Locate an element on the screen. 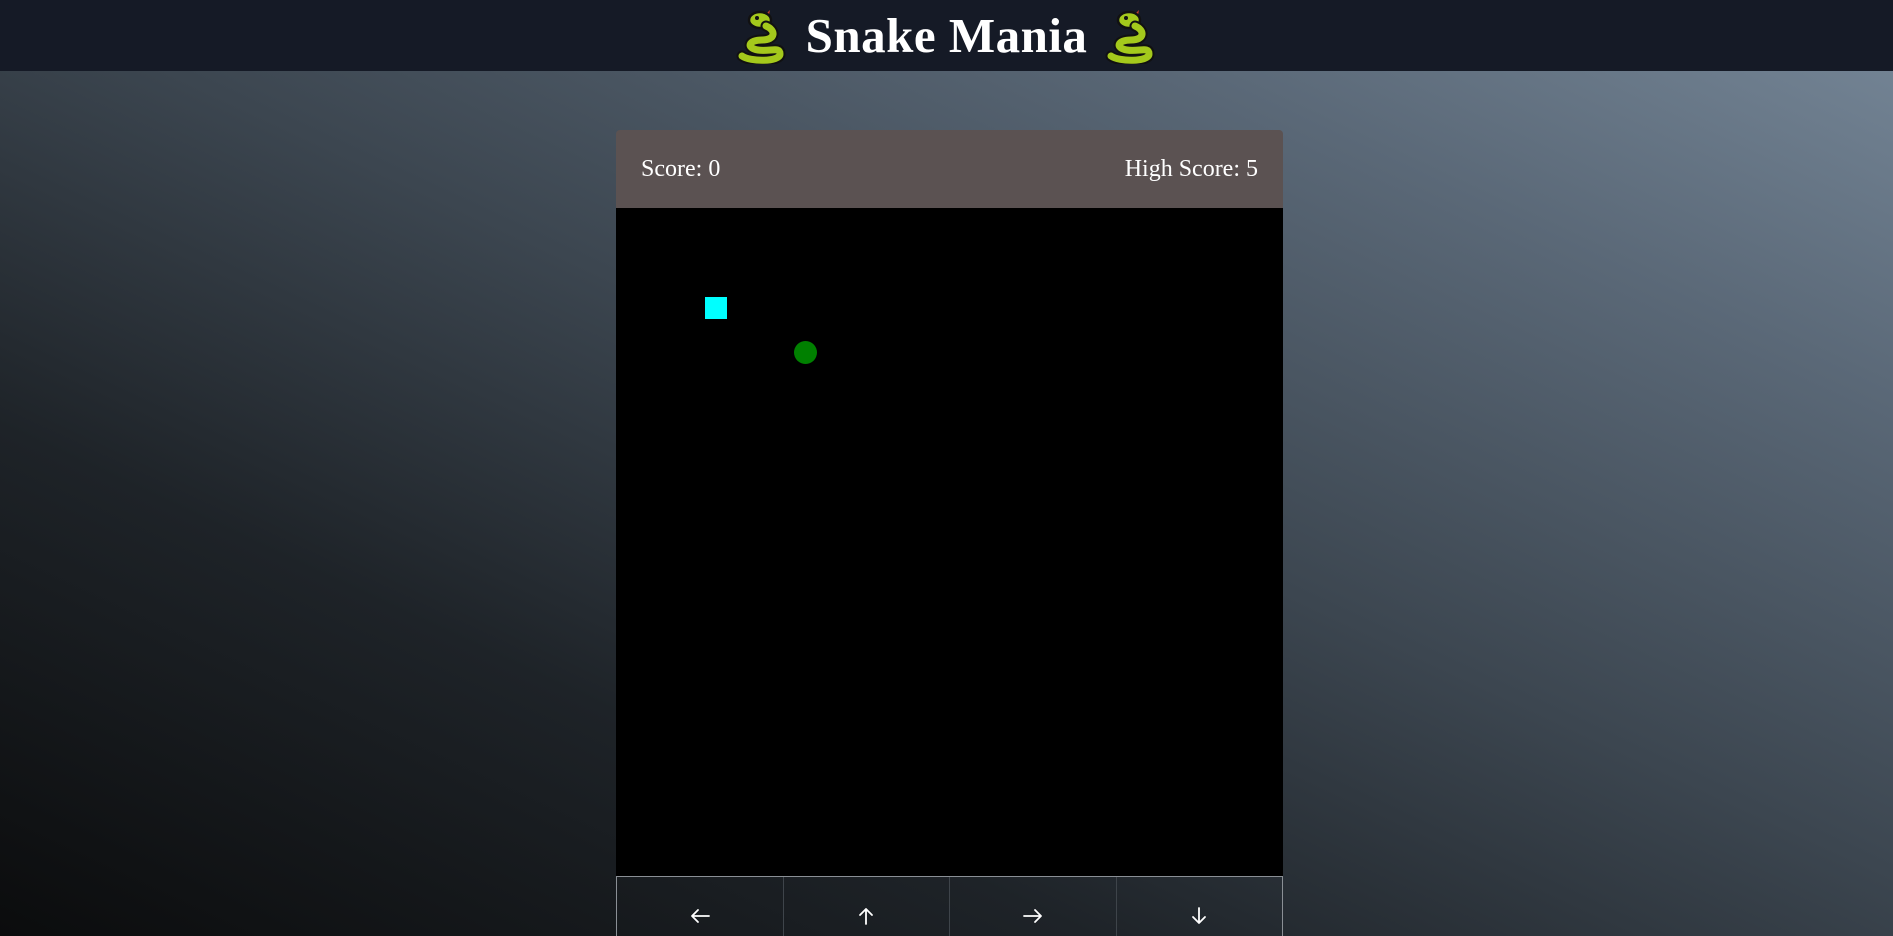  up-button is located at coordinates (866, 906).